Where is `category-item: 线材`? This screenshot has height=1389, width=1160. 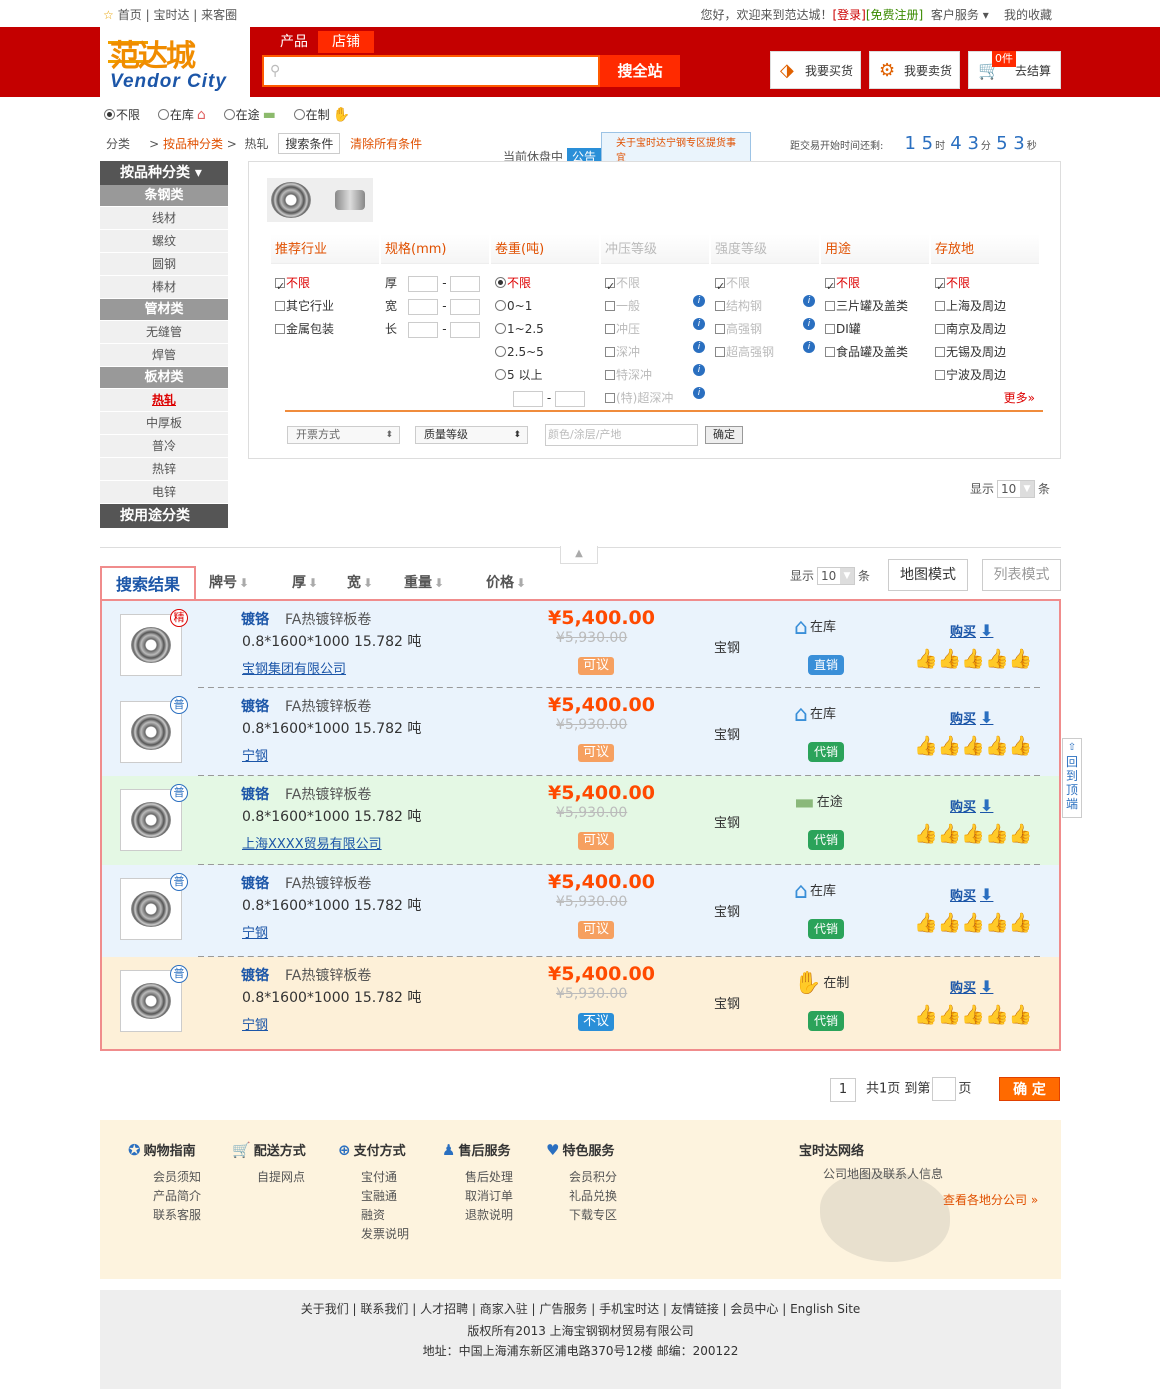 category-item: 线材 is located at coordinates (164, 218).